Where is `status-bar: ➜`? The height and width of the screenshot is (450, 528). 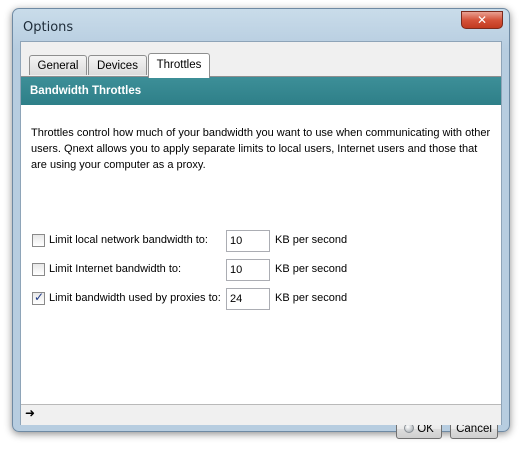 status-bar: ➜ is located at coordinates (261, 414).